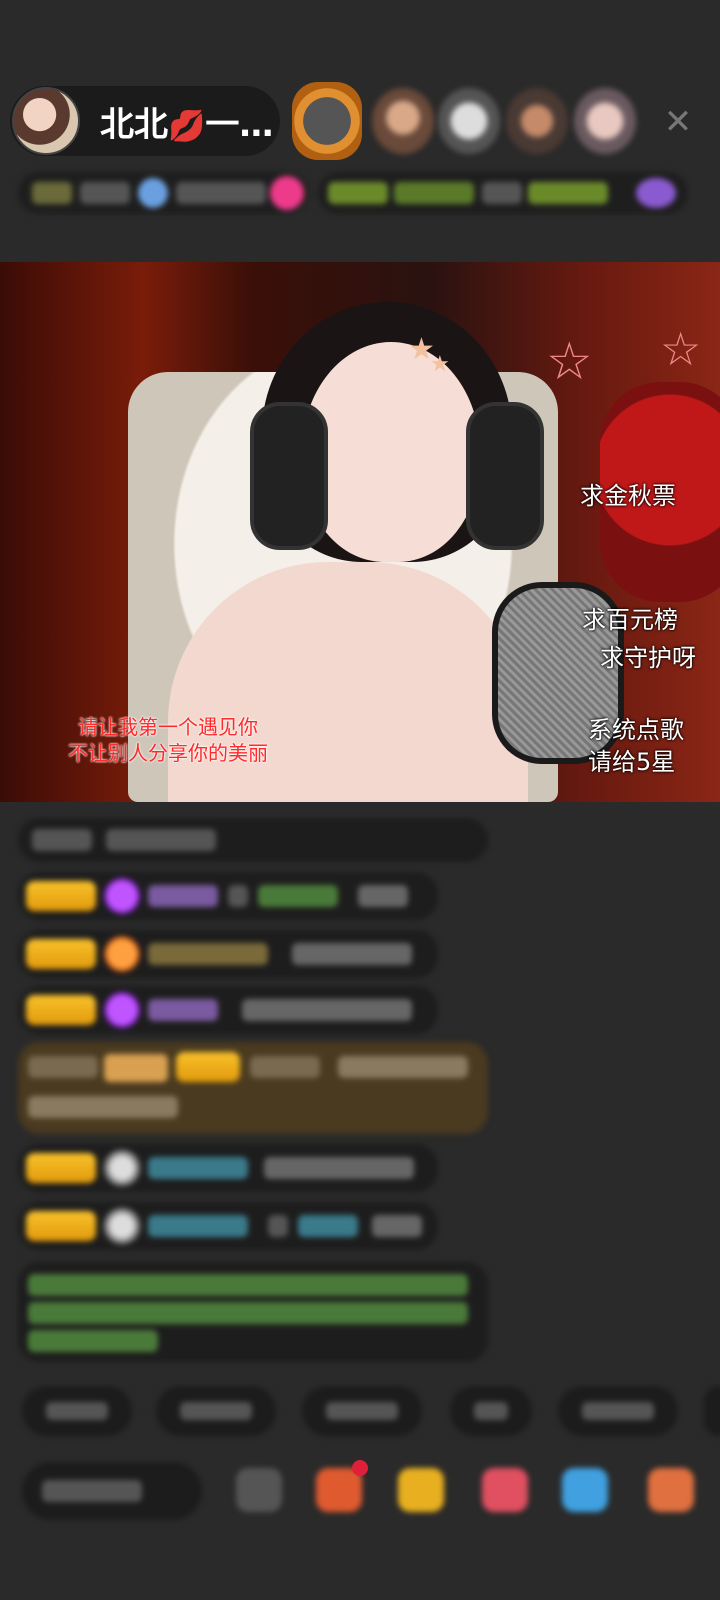 This screenshot has width=720, height=1600. What do you see at coordinates (134, 124) in the screenshot?
I see `host-name-text: 北北` at bounding box center [134, 124].